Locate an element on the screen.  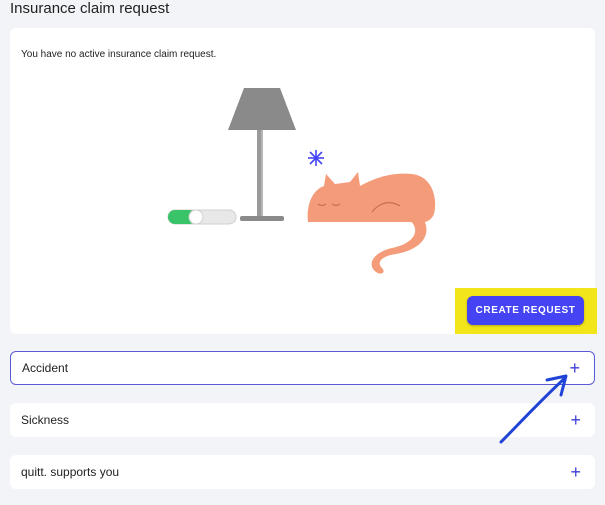
create-request-button: CREATE REQUEST is located at coordinates (525, 310).